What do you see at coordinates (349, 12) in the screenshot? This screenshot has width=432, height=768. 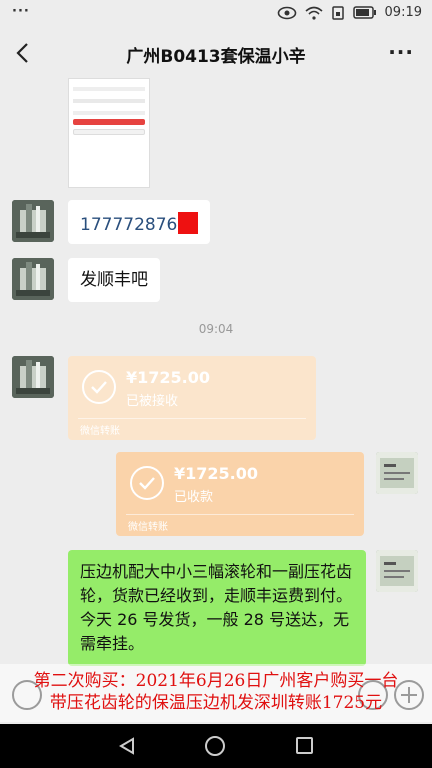 I see `status-icons: 09:19` at bounding box center [349, 12].